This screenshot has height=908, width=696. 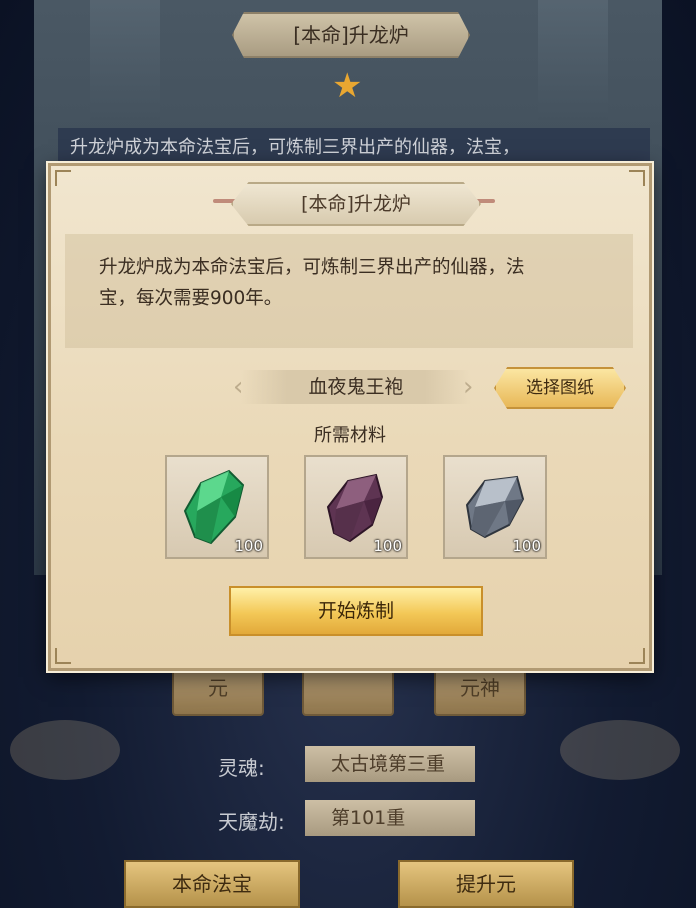 I want to click on stat-label-soul: 灵魂:, so click(x=241, y=768).